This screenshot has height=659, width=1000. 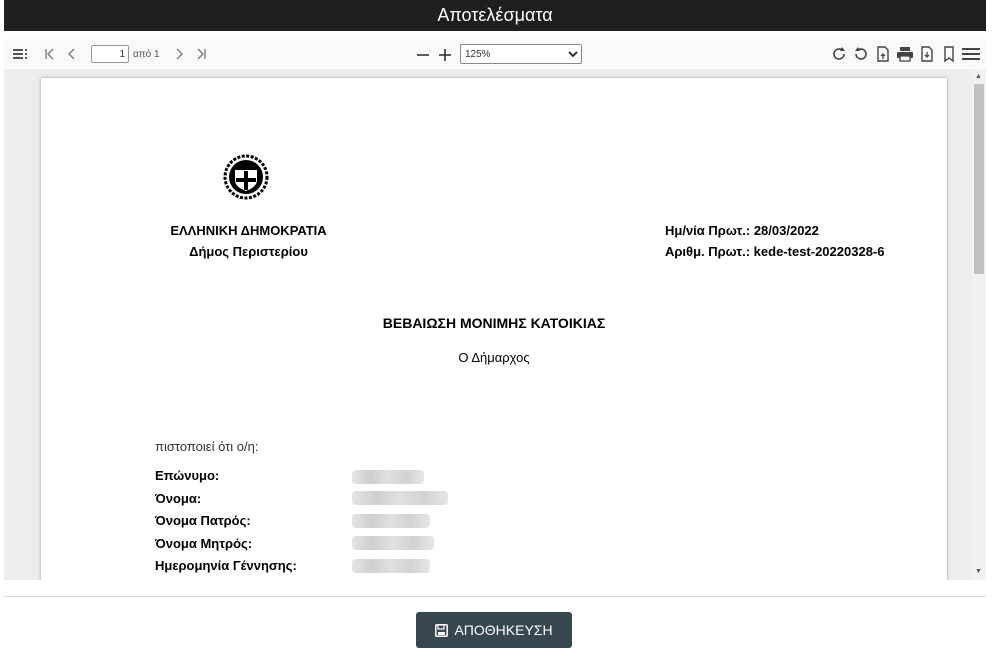 What do you see at coordinates (883, 54) in the screenshot?
I see `open-file-icon` at bounding box center [883, 54].